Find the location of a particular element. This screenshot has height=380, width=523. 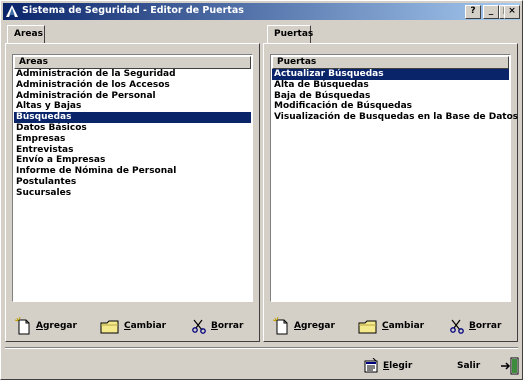

tab-areas: Areas is located at coordinates (26, 34).